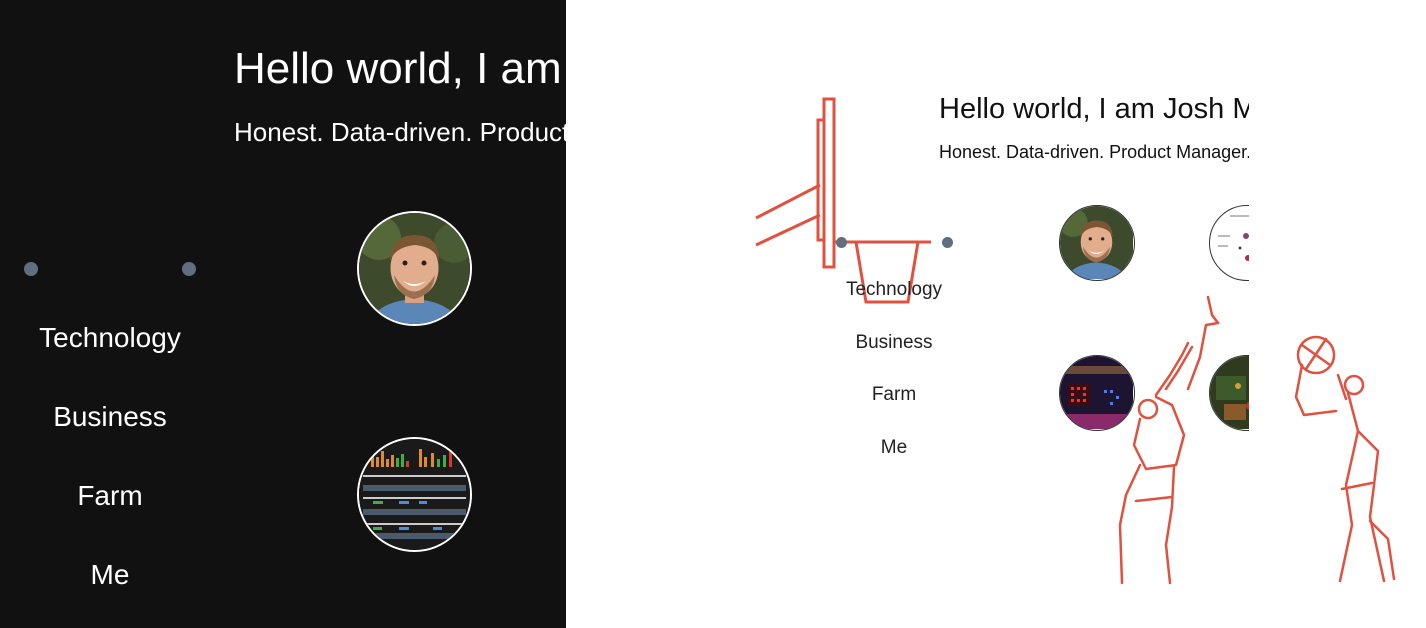 The height and width of the screenshot is (628, 1426). What do you see at coordinates (283, 3) in the screenshot?
I see `top-bar` at bounding box center [283, 3].